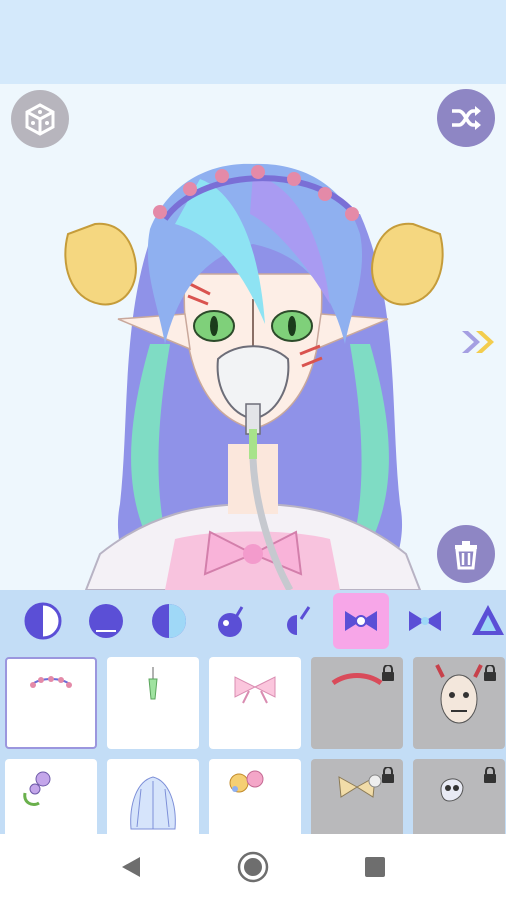  Describe the element at coordinates (255, 796) in the screenshot. I see `item-flower-pin` at that location.